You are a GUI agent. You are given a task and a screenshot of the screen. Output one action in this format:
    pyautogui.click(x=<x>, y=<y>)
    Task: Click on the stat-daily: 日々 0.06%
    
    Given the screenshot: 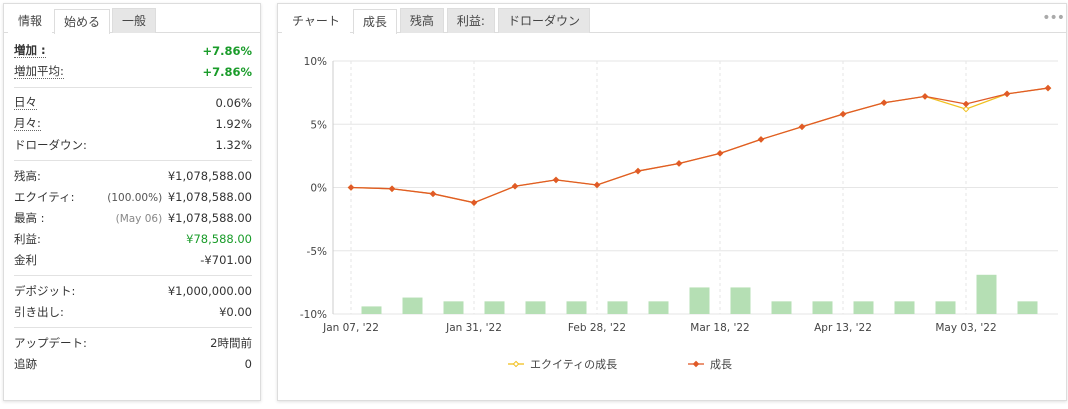 What is the action you would take?
    pyautogui.click(x=133, y=102)
    